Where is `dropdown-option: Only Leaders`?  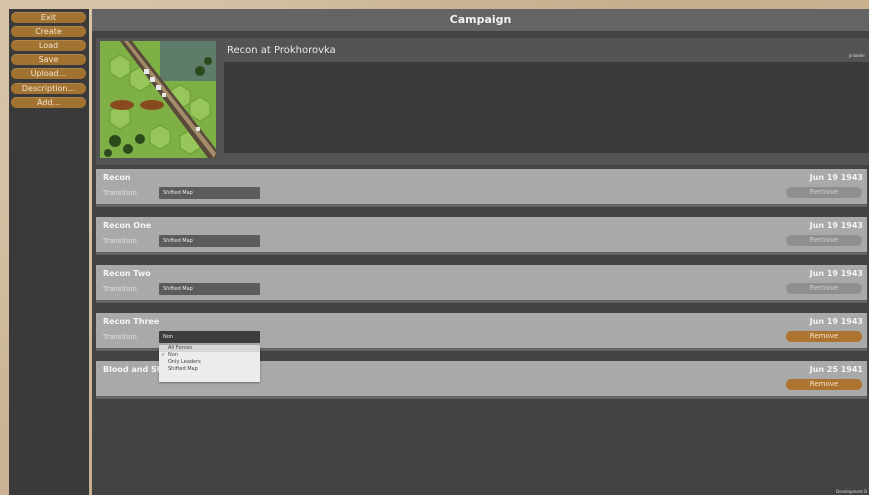 dropdown-option: Only Leaders is located at coordinates (209, 362).